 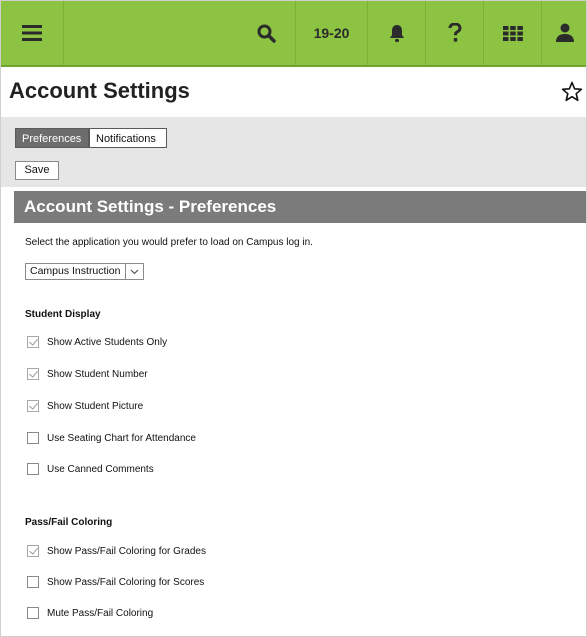 I want to click on bell-icon, so click(x=396, y=33).